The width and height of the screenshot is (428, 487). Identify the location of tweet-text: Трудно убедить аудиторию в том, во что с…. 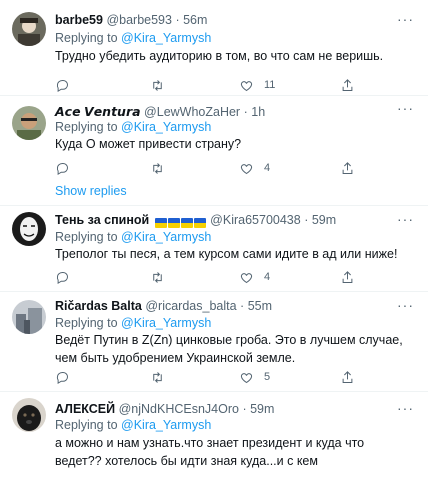
(219, 56).